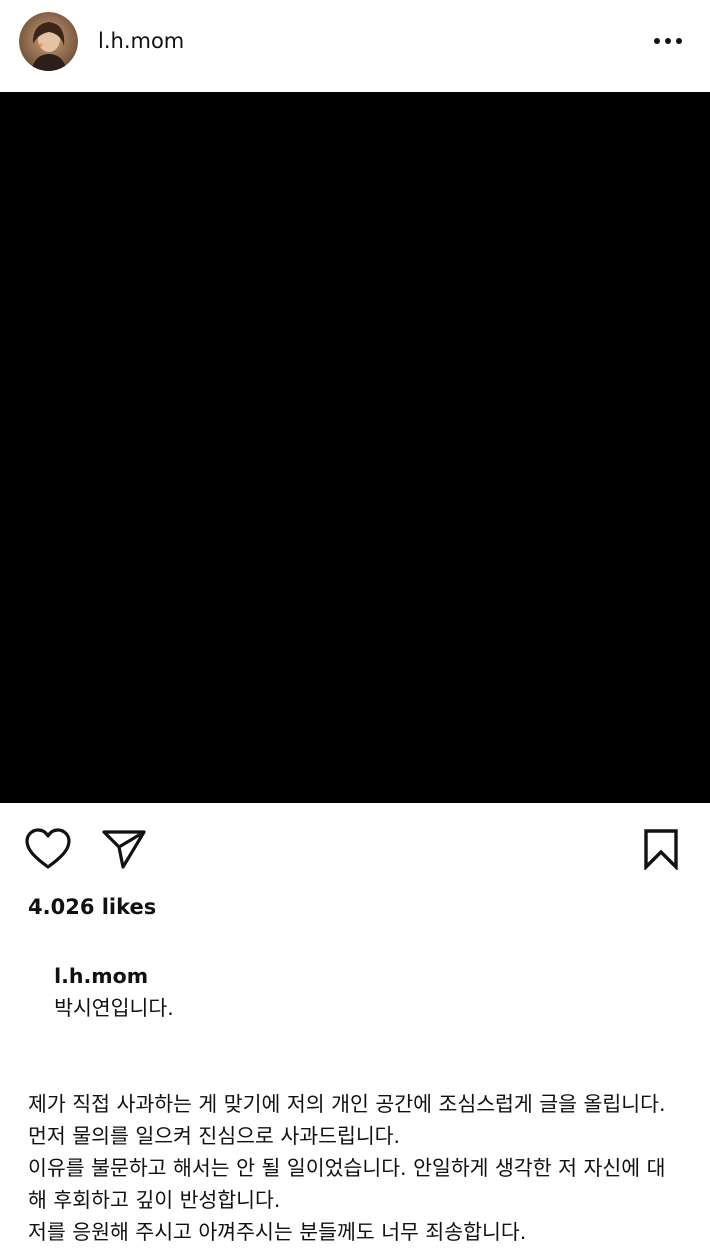  I want to click on likes-count: 4.026 likes, so click(92, 907).